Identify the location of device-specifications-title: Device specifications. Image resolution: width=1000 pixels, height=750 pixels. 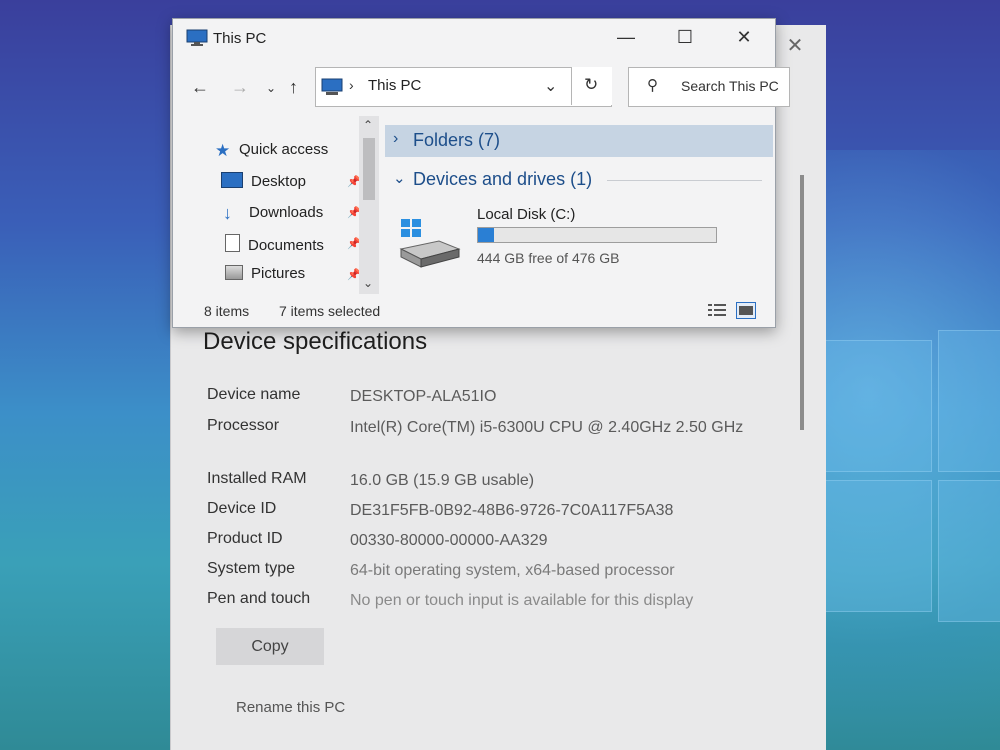
(315, 341).